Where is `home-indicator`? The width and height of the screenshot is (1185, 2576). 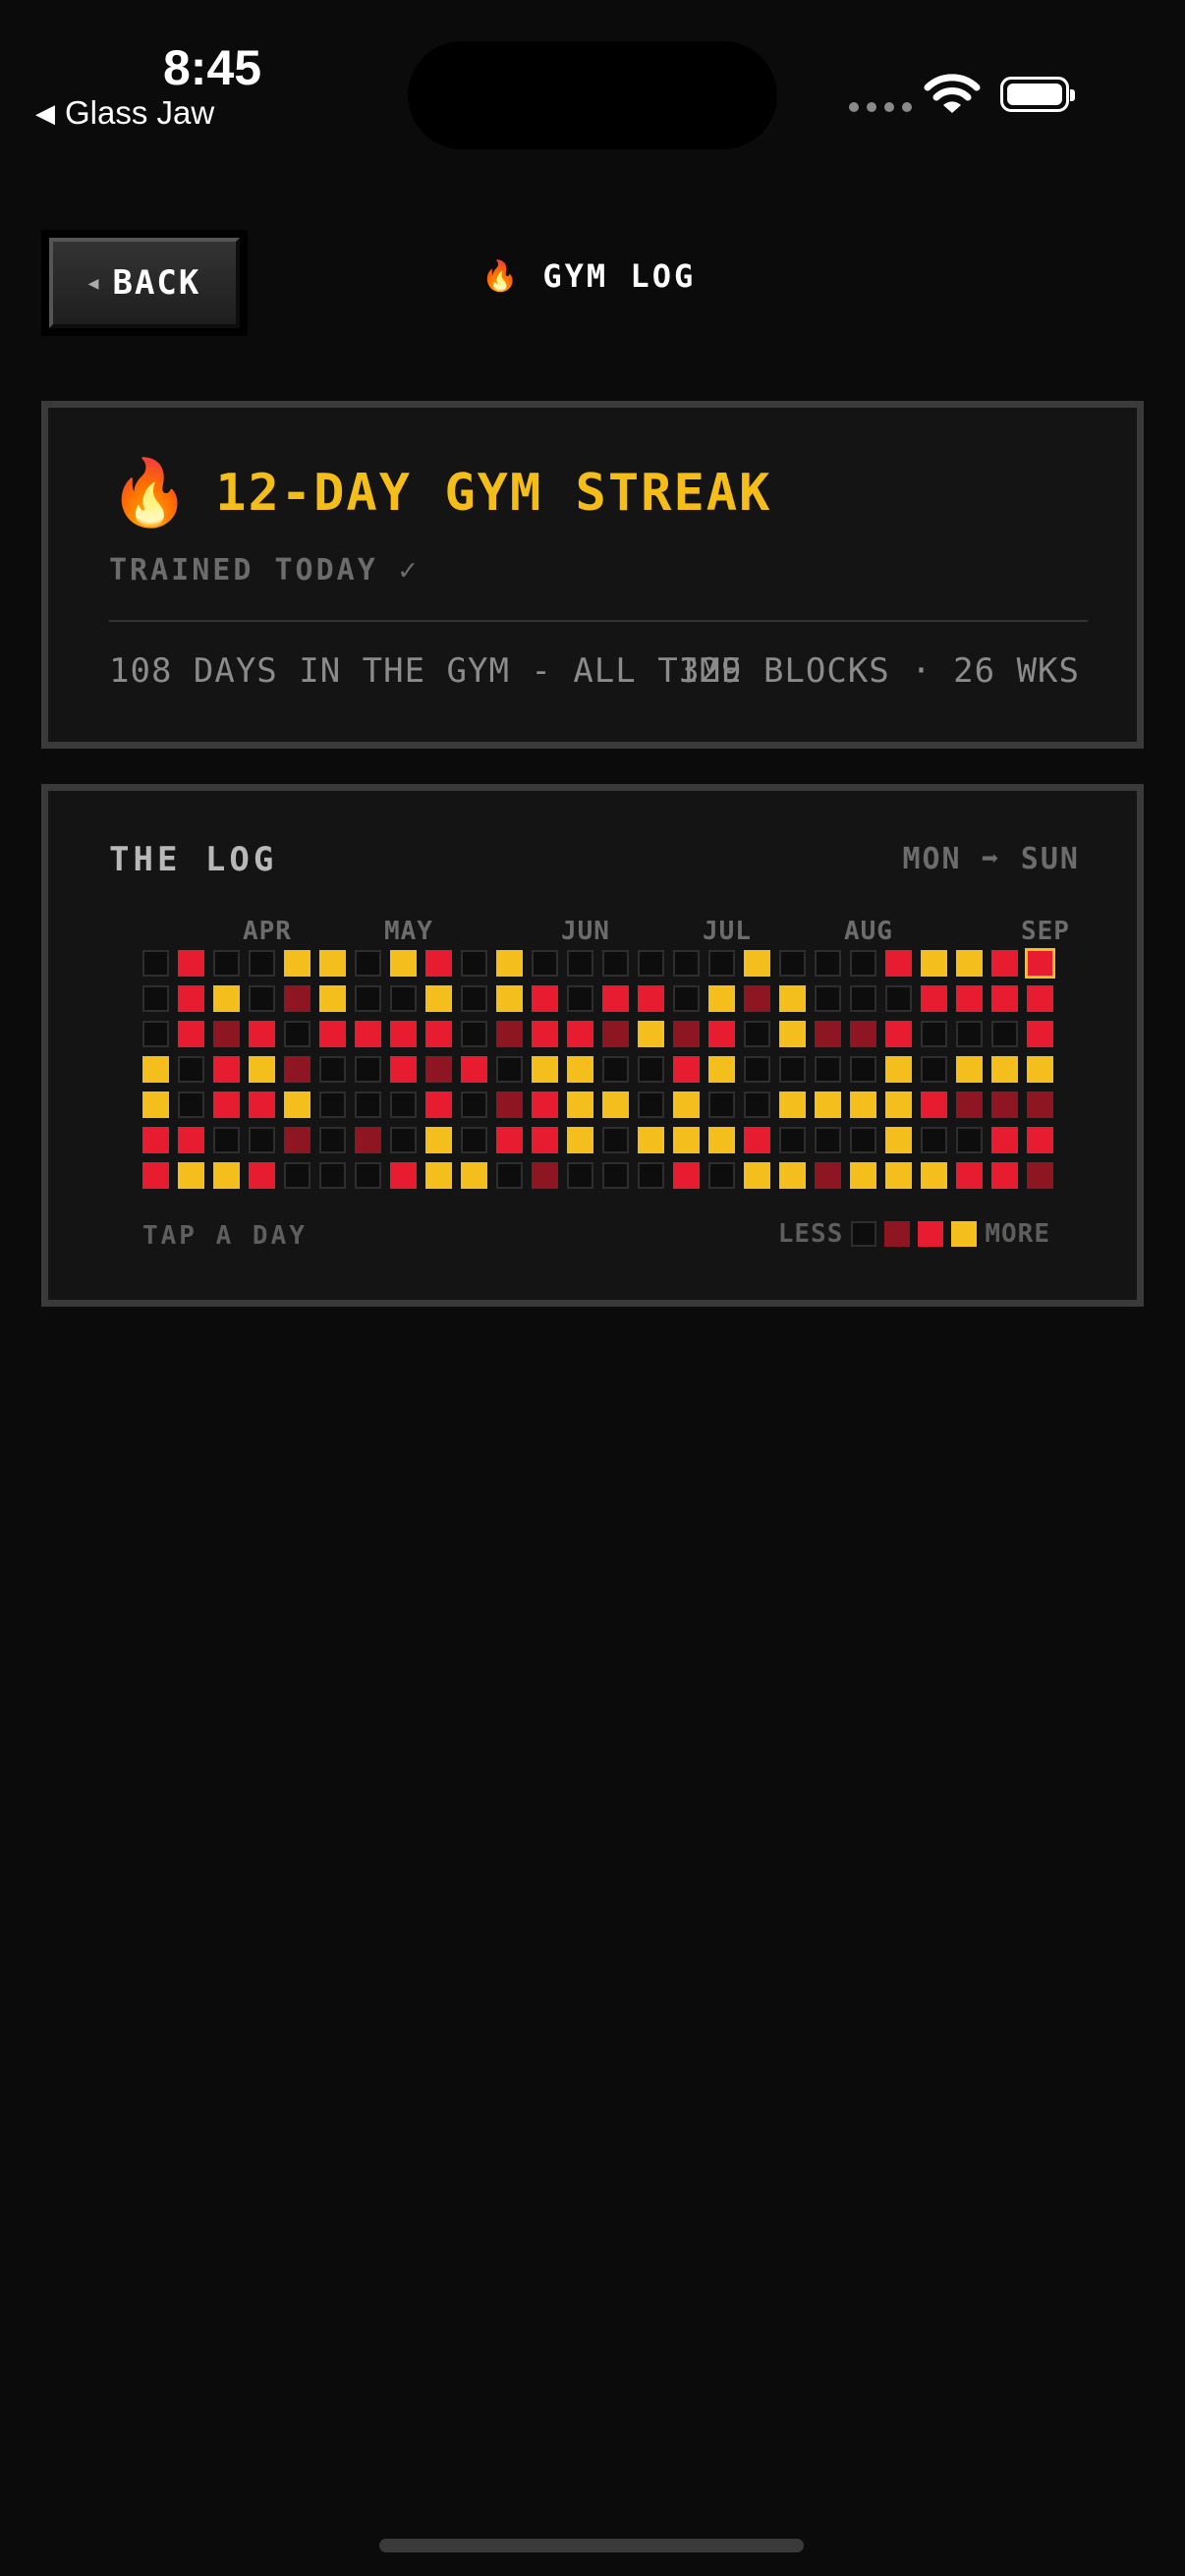
home-indicator is located at coordinates (592, 2545).